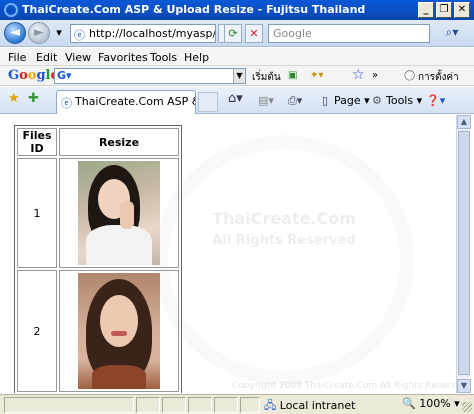  I want to click on file-id-cell: 2, so click(37, 331).